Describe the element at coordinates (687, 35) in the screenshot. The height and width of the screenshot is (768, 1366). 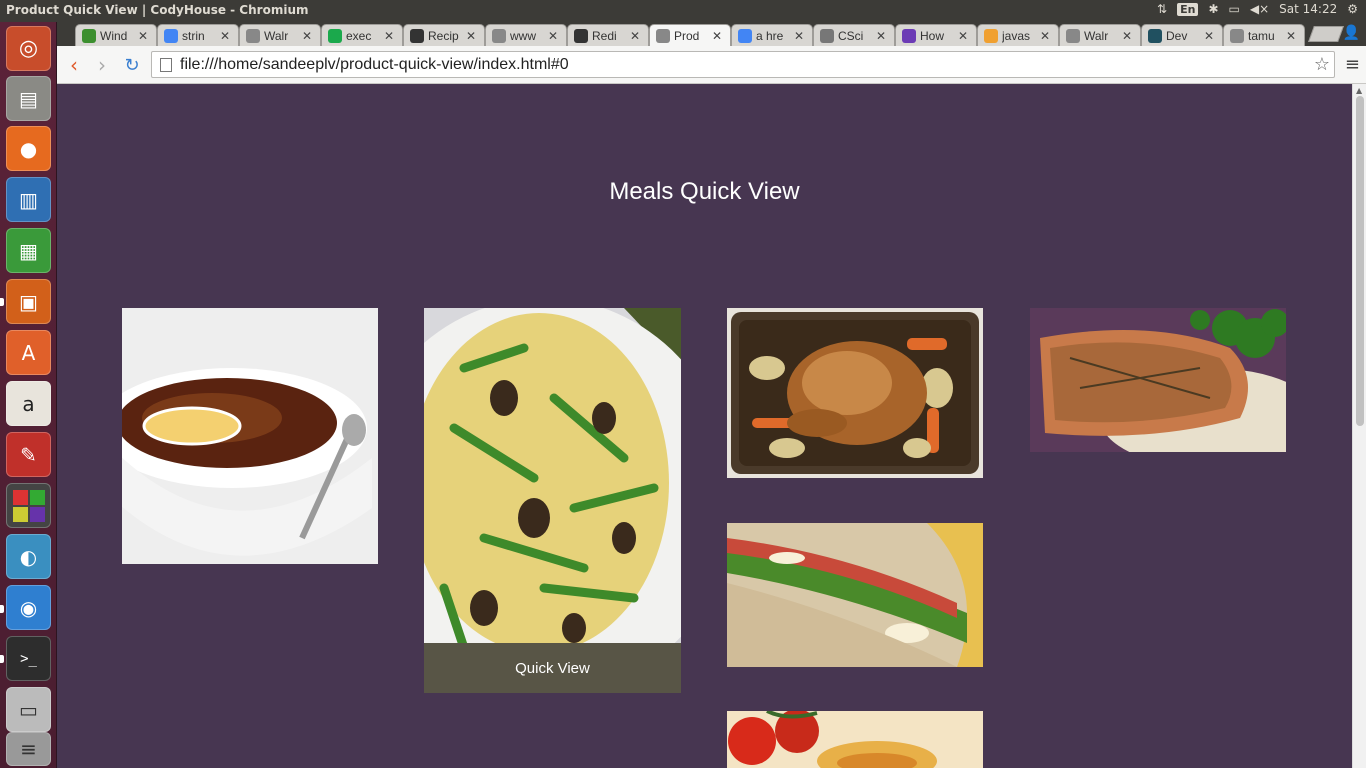
I see `tab-title: Prod` at that location.